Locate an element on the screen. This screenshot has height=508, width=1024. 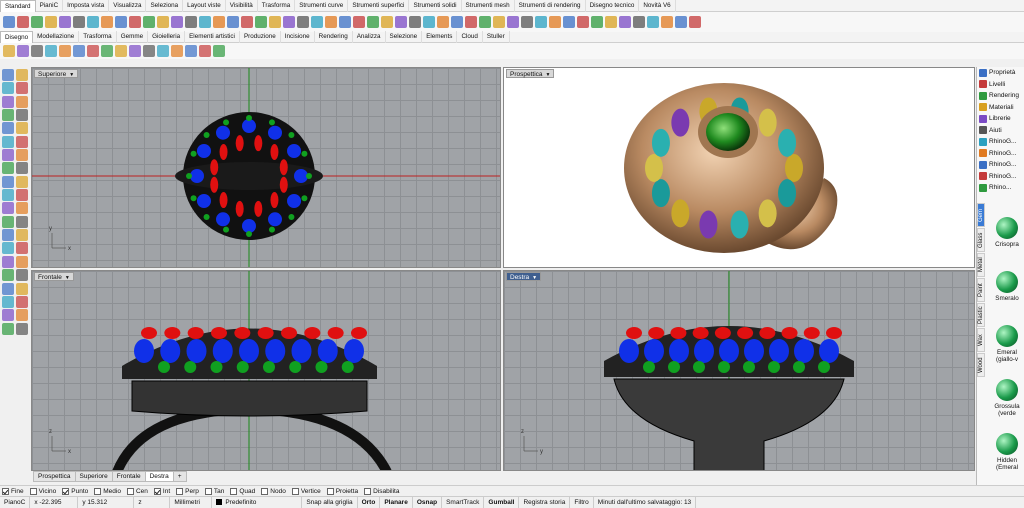
ribbon-tab: Elementi artistici is located at coordinates (212, 37).